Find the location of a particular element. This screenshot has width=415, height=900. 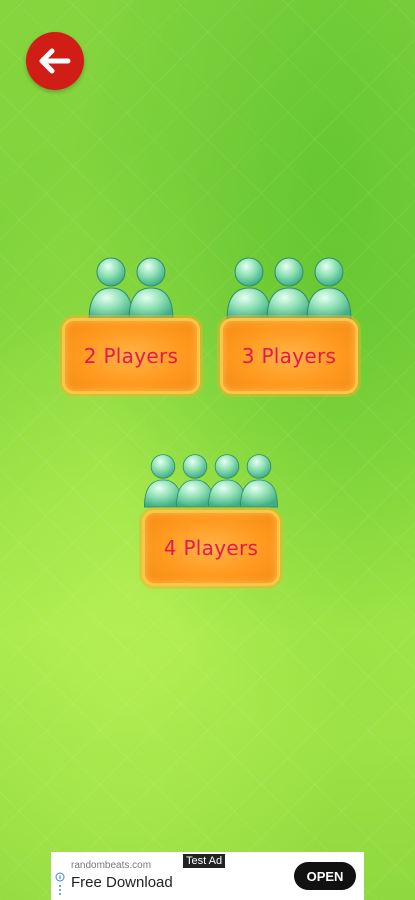

option-4-players: 4 Players is located at coordinates (211, 515).